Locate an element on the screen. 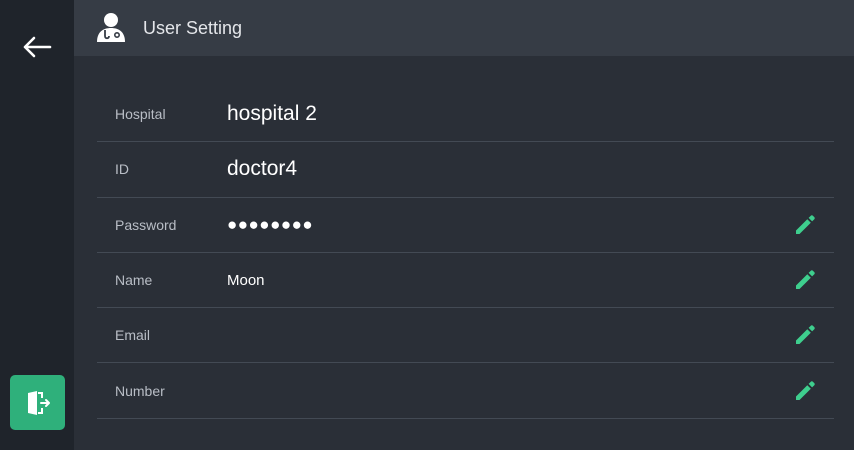  logout-button is located at coordinates (37, 402).